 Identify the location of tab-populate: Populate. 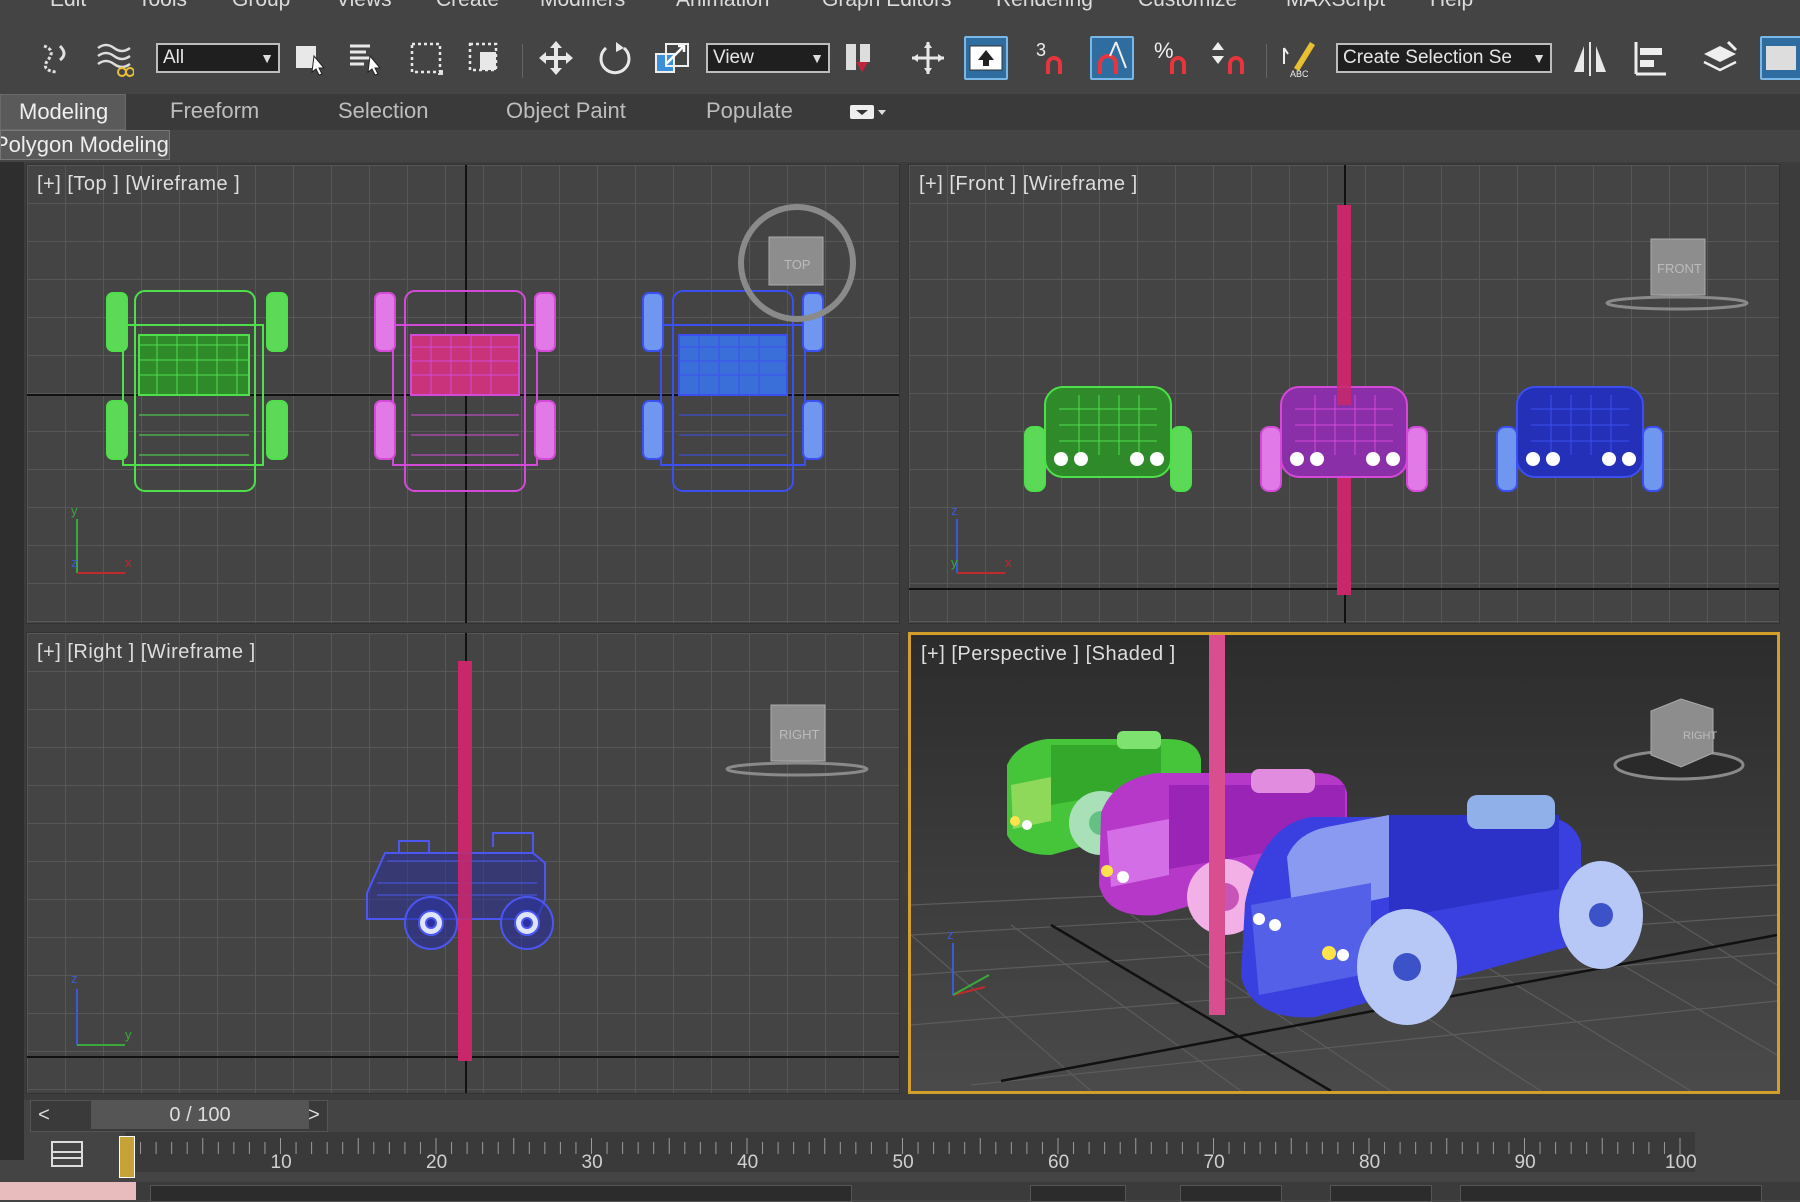
(749, 112).